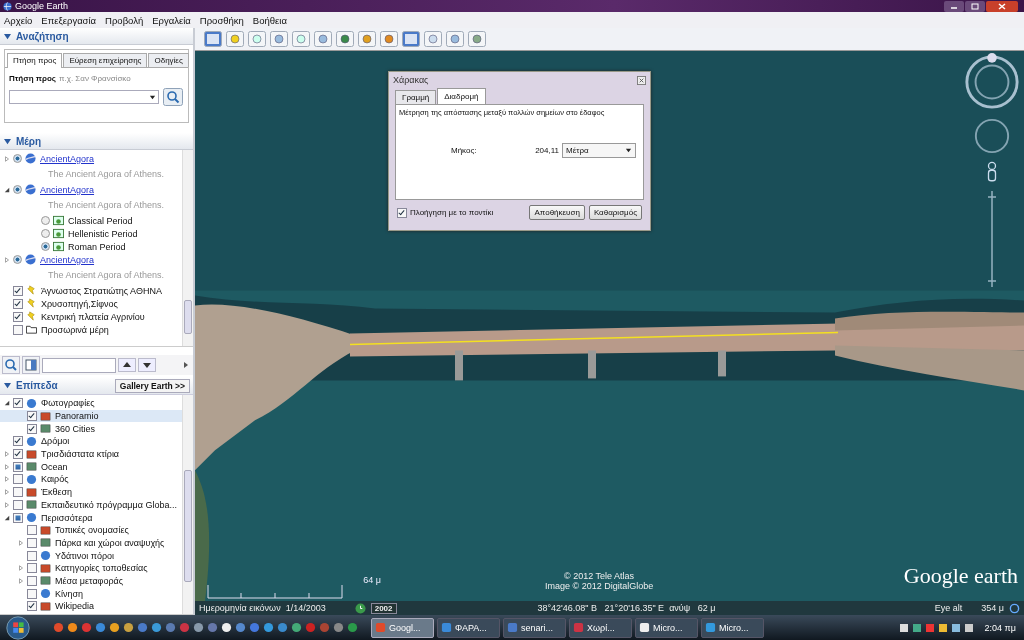 The height and width of the screenshot is (640, 1024). What do you see at coordinates (147, 365) in the screenshot?
I see `move-down-button` at bounding box center [147, 365].